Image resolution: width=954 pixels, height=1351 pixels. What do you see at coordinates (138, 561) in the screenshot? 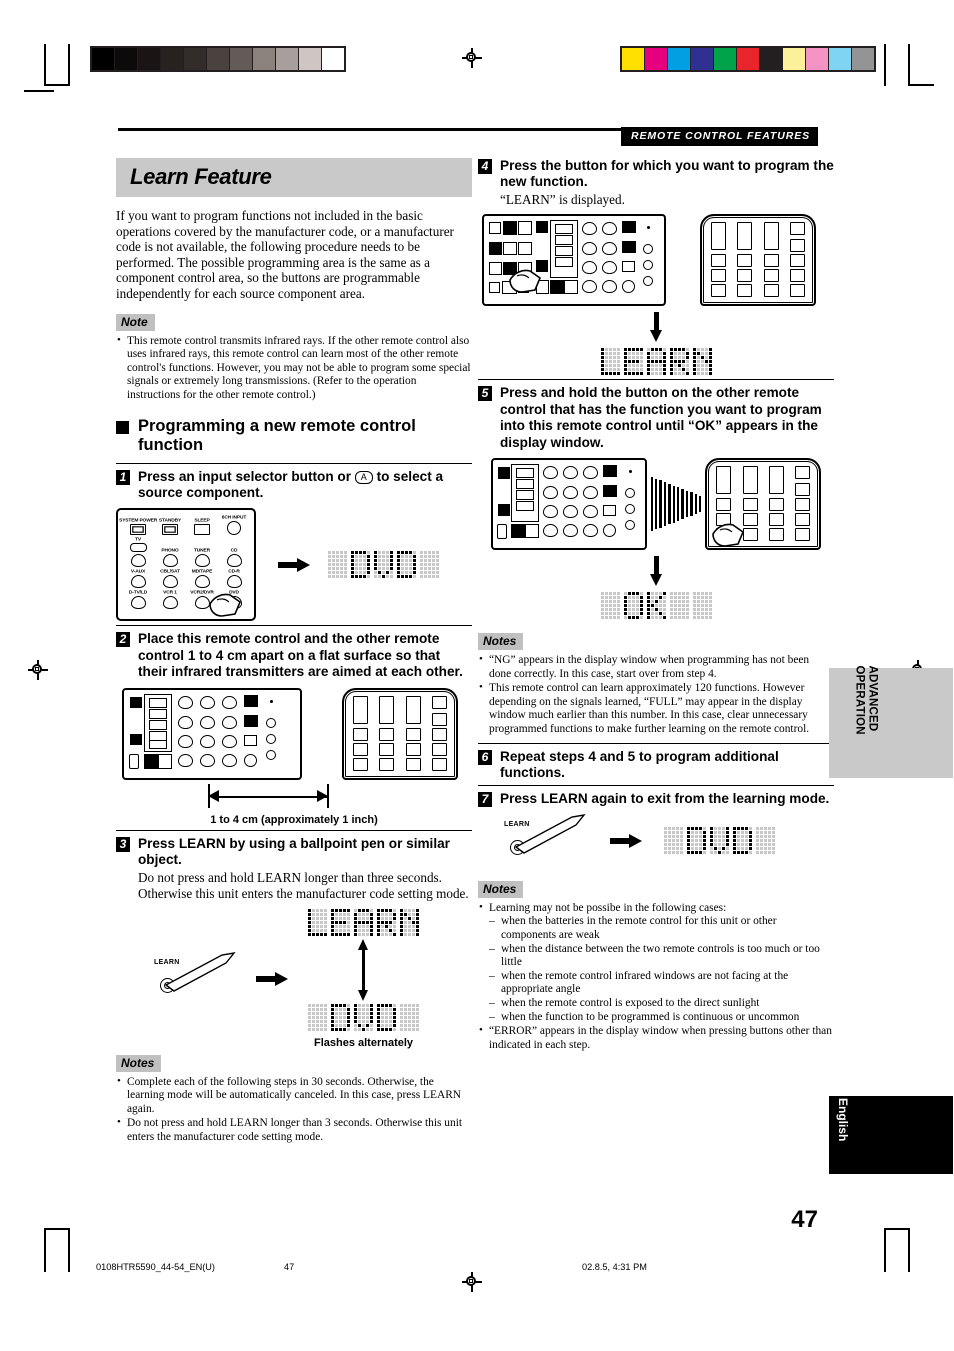
I see `remote-button-tv-round` at bounding box center [138, 561].